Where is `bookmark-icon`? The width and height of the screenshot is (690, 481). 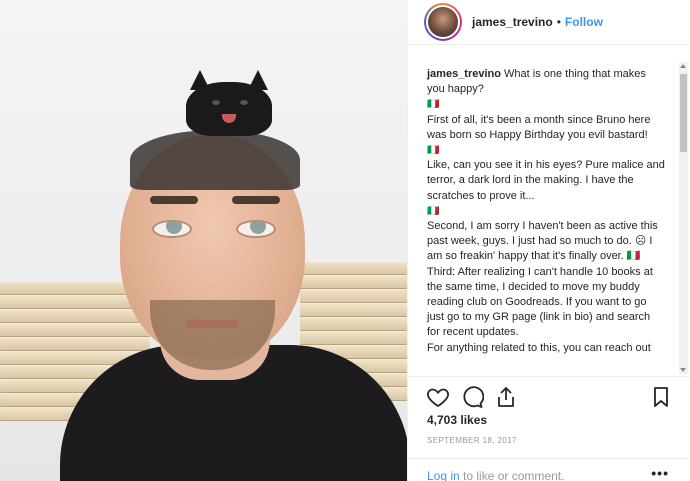
bookmark-icon is located at coordinates (661, 397).